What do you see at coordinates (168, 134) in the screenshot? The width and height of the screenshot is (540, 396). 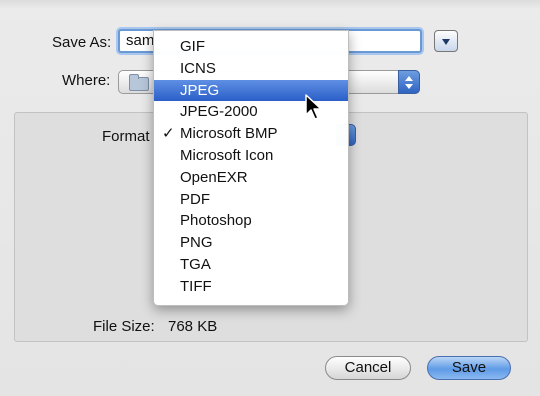 I see `checkmark-icon: ✓` at bounding box center [168, 134].